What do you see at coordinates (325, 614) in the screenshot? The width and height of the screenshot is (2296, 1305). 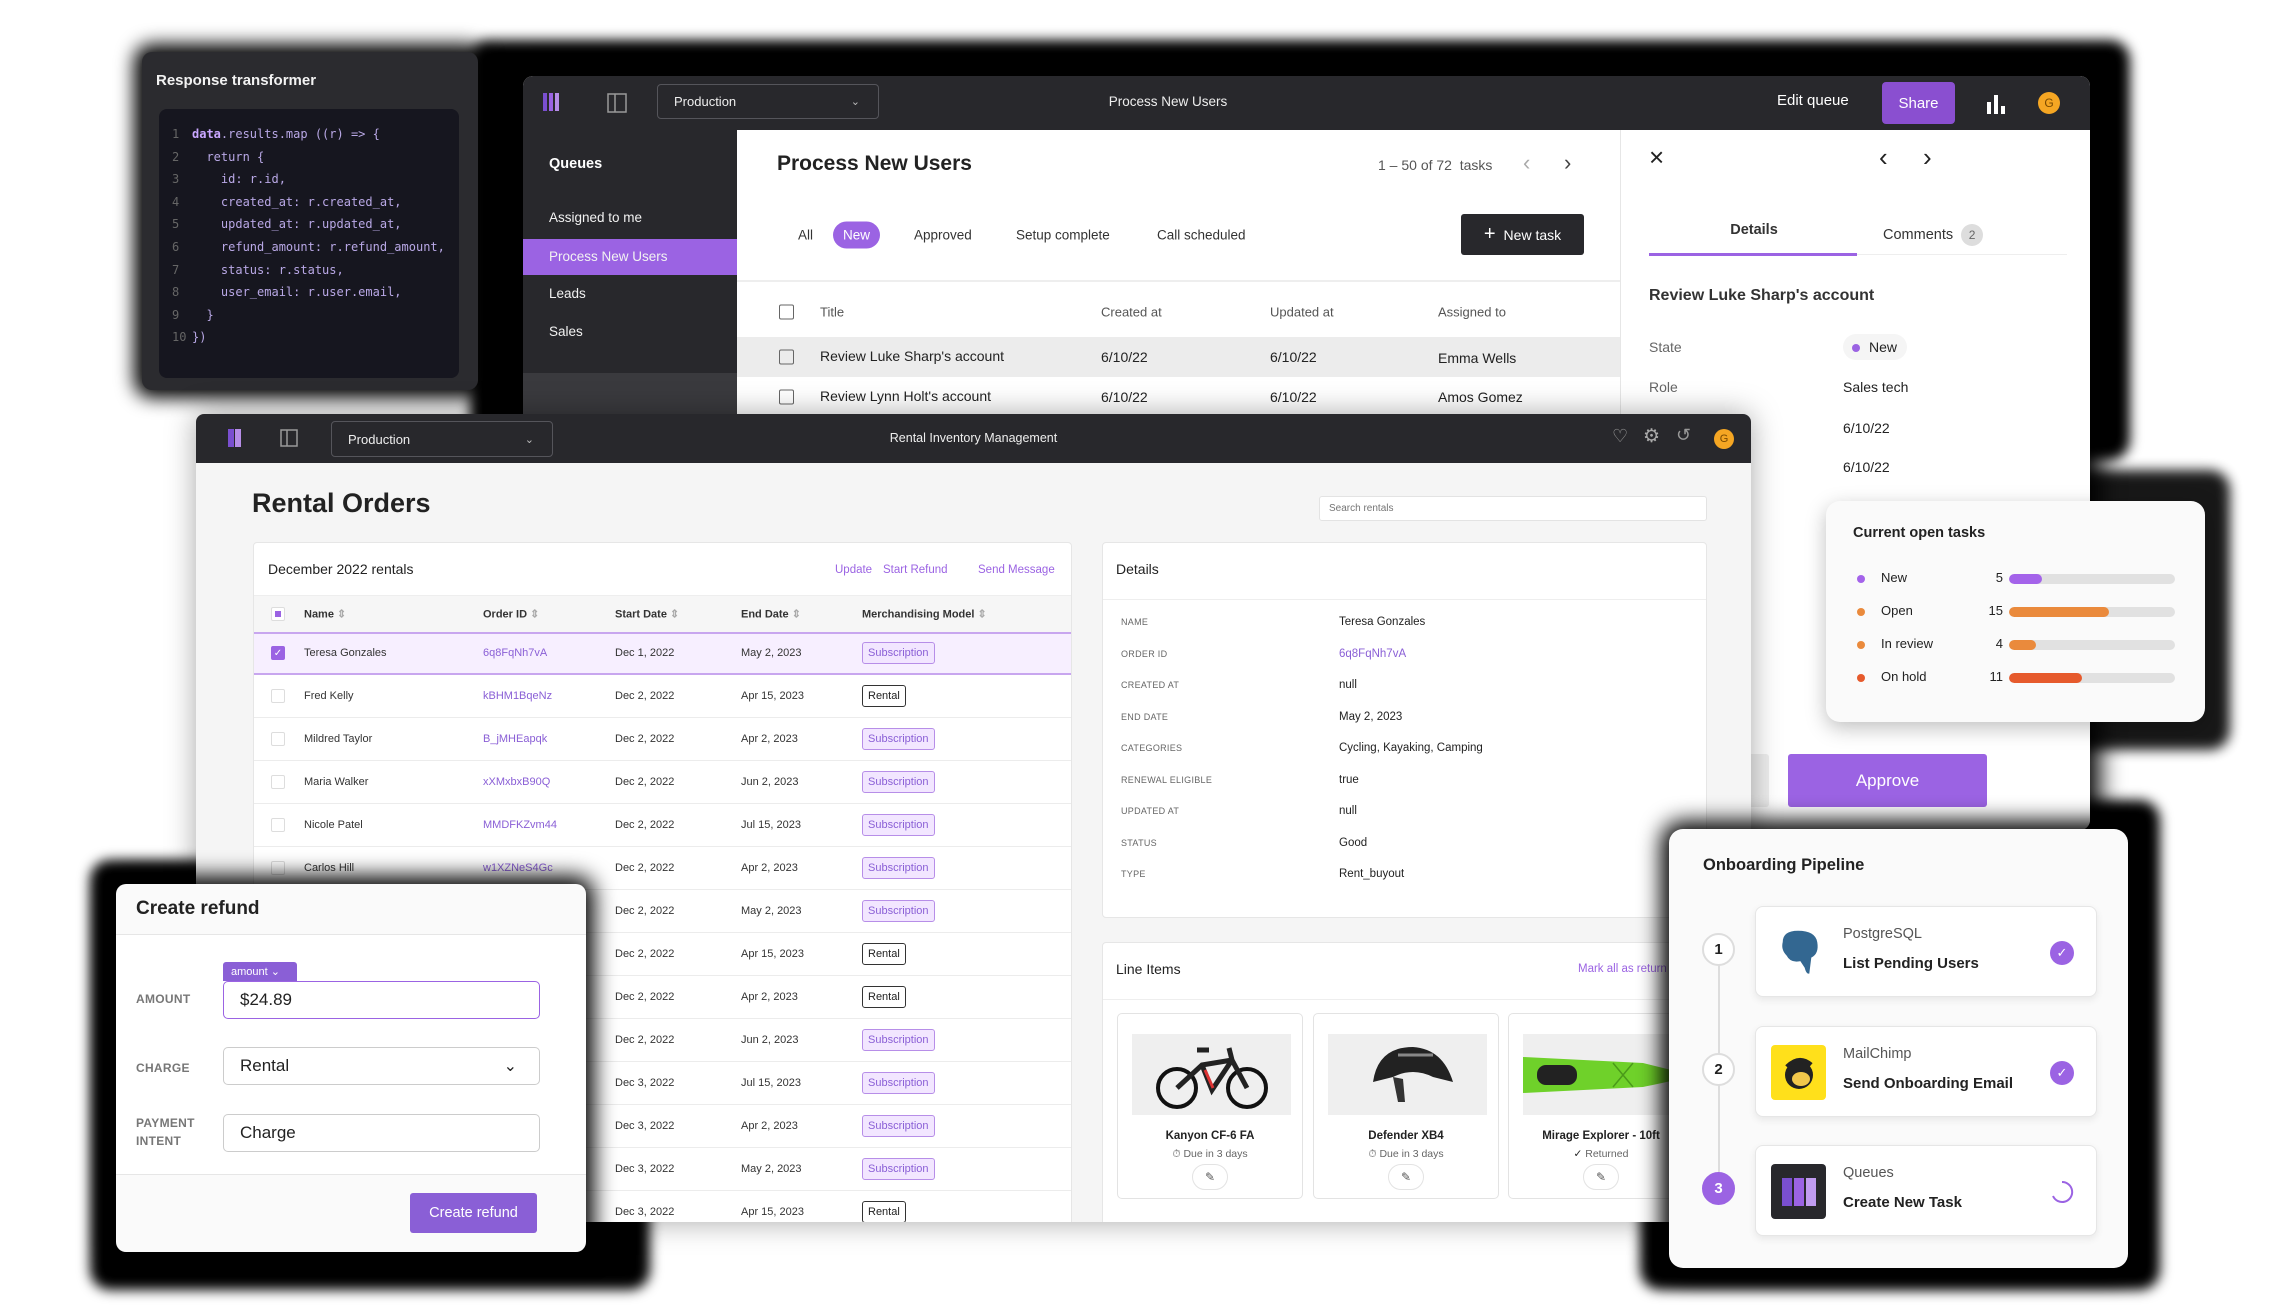 I see `column-header-name: Name ⇕` at bounding box center [325, 614].